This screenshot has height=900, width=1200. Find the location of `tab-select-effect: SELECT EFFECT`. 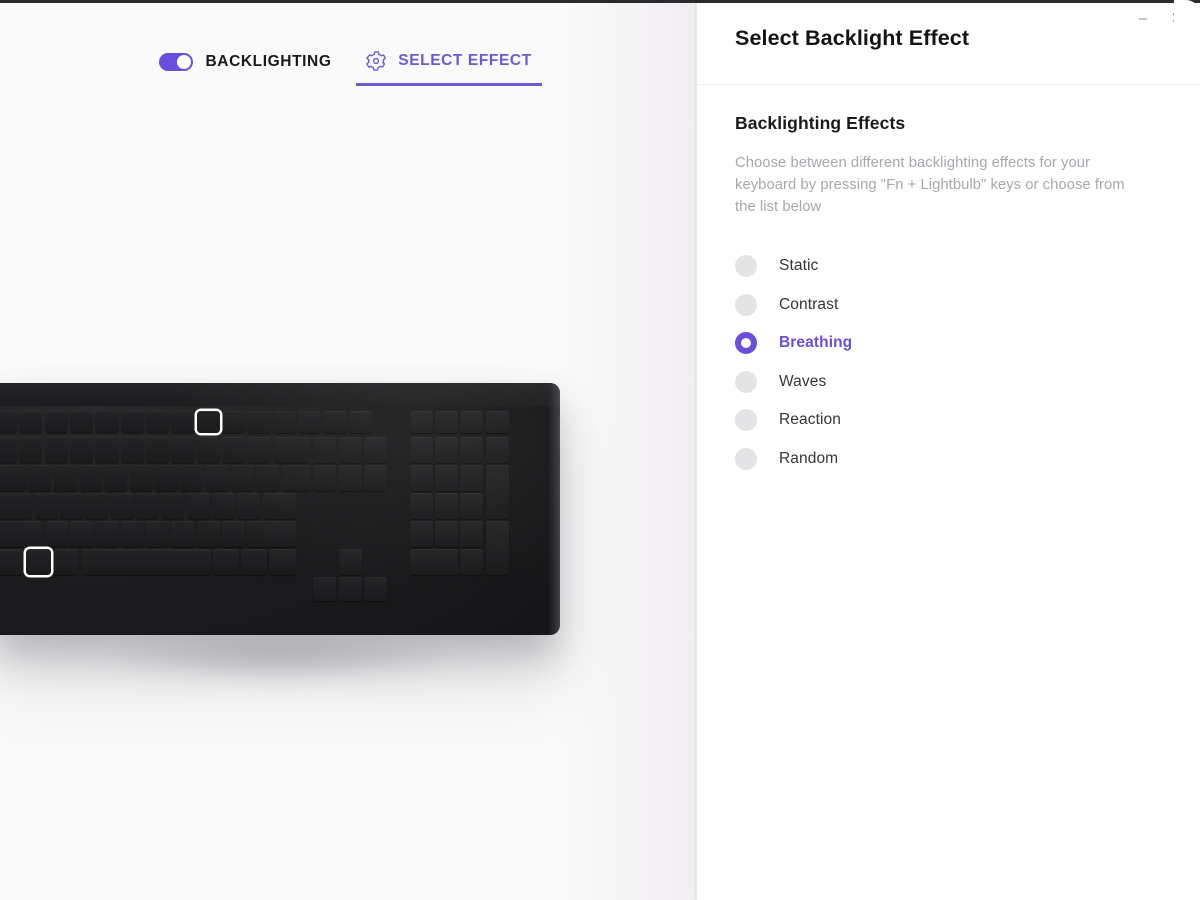

tab-select-effect: SELECT EFFECT is located at coordinates (448, 62).